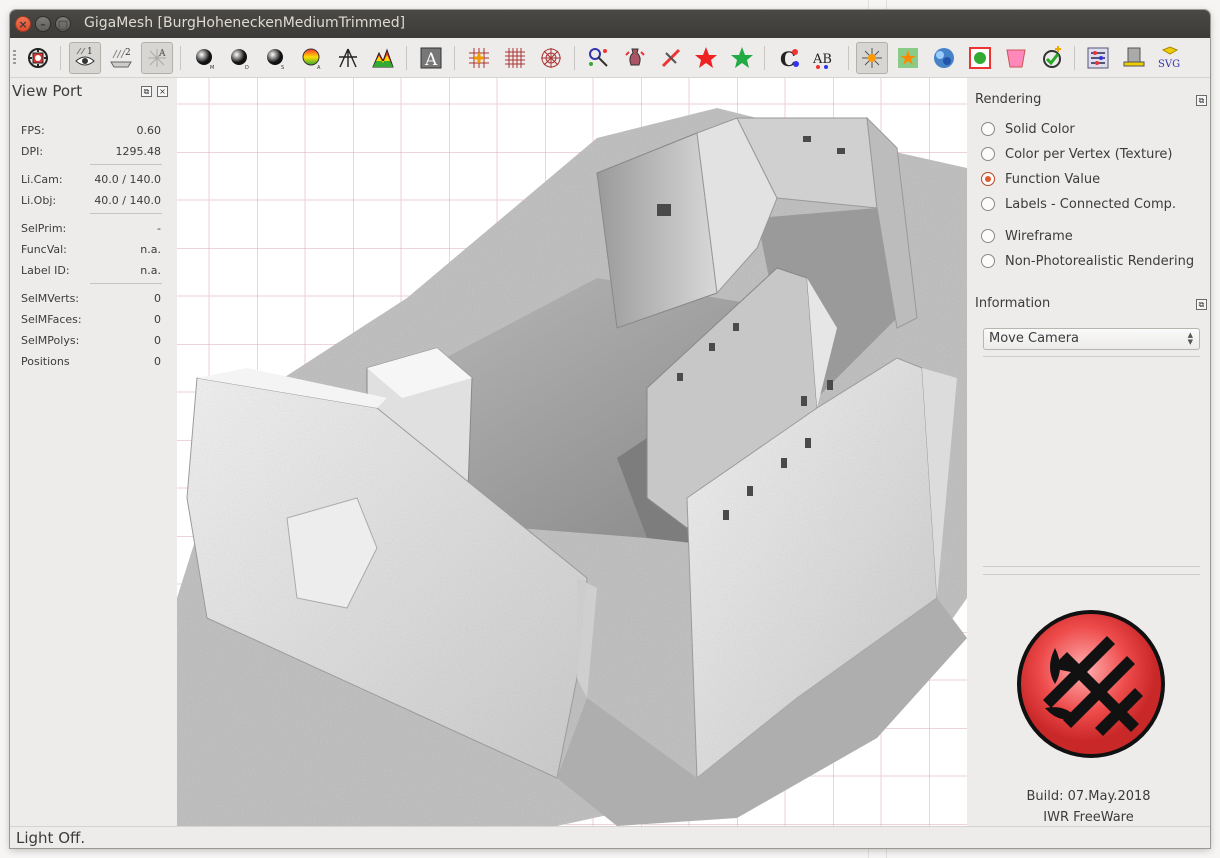  I want to click on light-axis-button: A, so click(157, 58).